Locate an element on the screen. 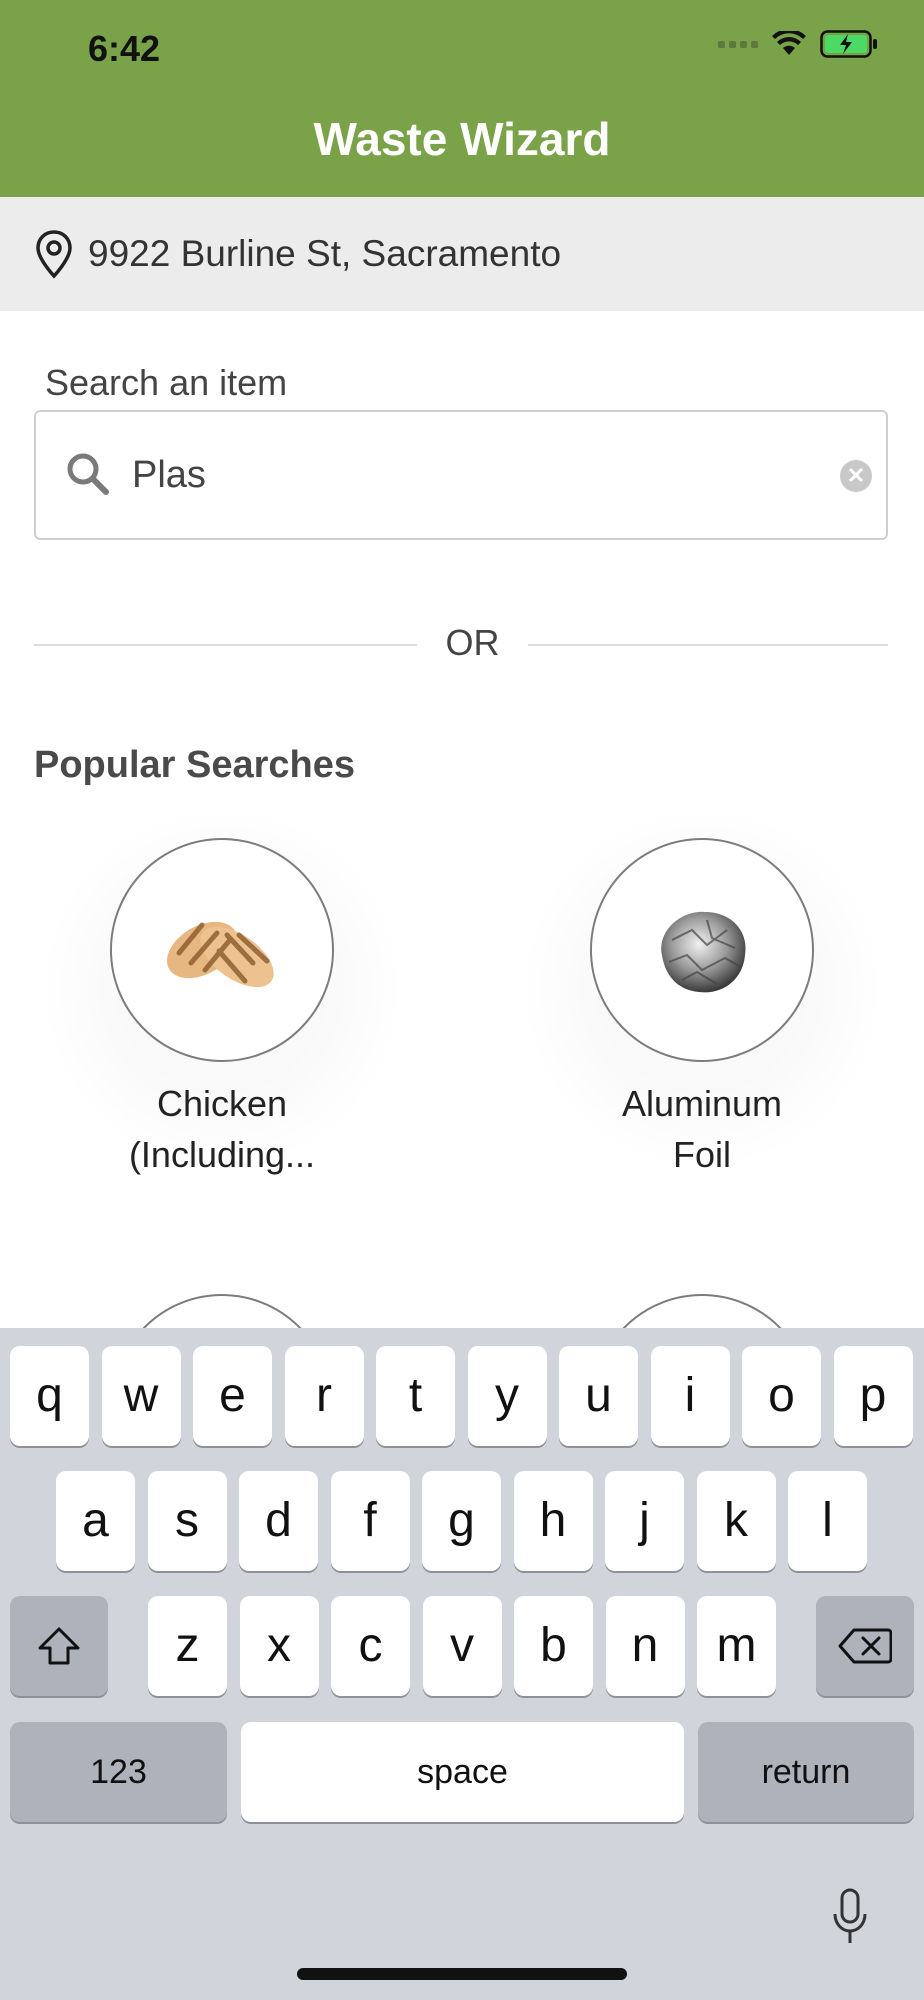 The height and width of the screenshot is (2000, 924). status-icons is located at coordinates (798, 44).